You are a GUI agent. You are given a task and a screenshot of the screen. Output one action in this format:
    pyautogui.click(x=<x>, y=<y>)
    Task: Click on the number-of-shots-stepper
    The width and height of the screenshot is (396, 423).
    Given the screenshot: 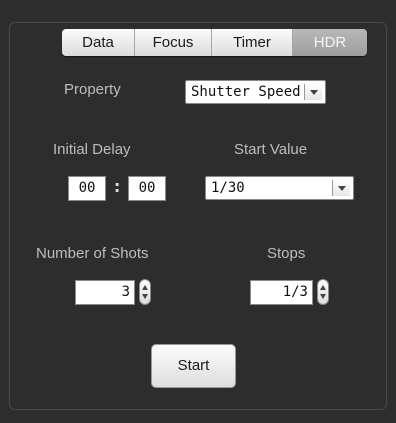 What is the action you would take?
    pyautogui.click(x=145, y=292)
    